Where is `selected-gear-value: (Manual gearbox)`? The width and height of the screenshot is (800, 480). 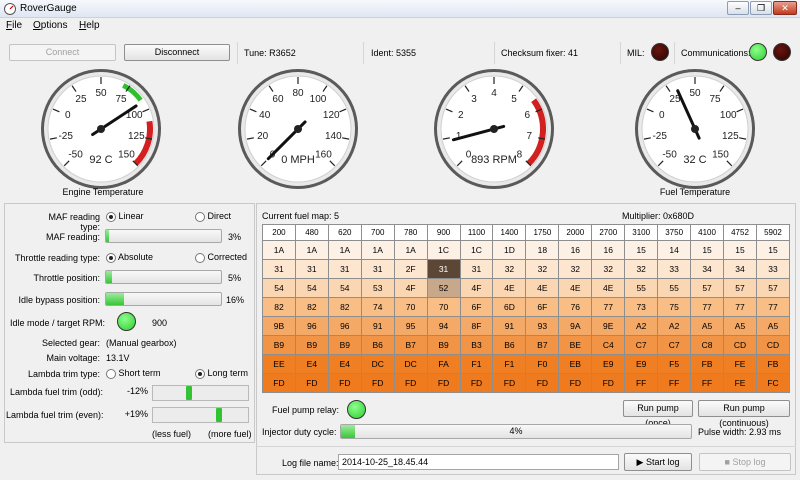 selected-gear-value: (Manual gearbox) is located at coordinates (141, 343).